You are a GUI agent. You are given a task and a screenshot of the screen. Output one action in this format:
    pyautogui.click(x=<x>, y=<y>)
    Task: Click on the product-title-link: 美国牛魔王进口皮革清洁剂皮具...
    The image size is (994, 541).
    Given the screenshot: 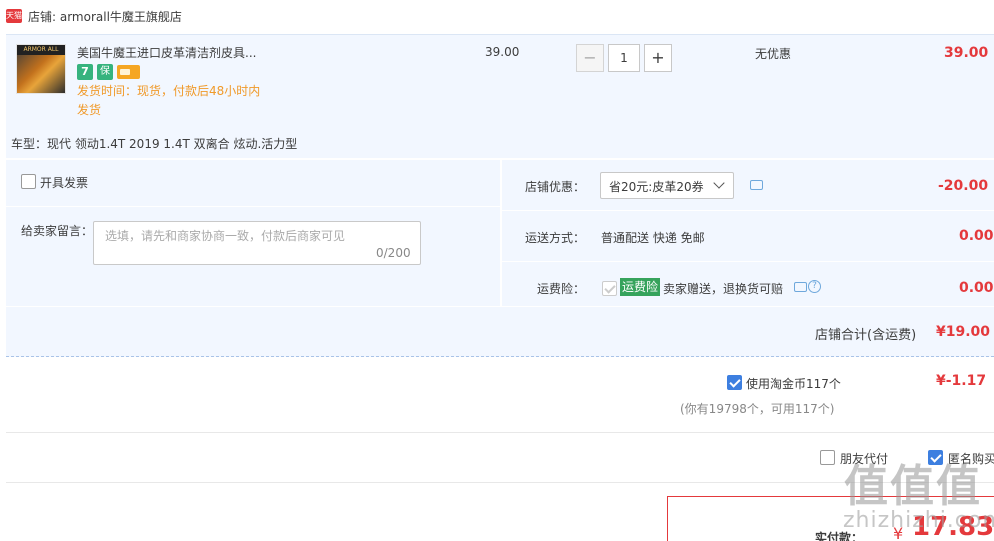 What is the action you would take?
    pyautogui.click(x=166, y=52)
    